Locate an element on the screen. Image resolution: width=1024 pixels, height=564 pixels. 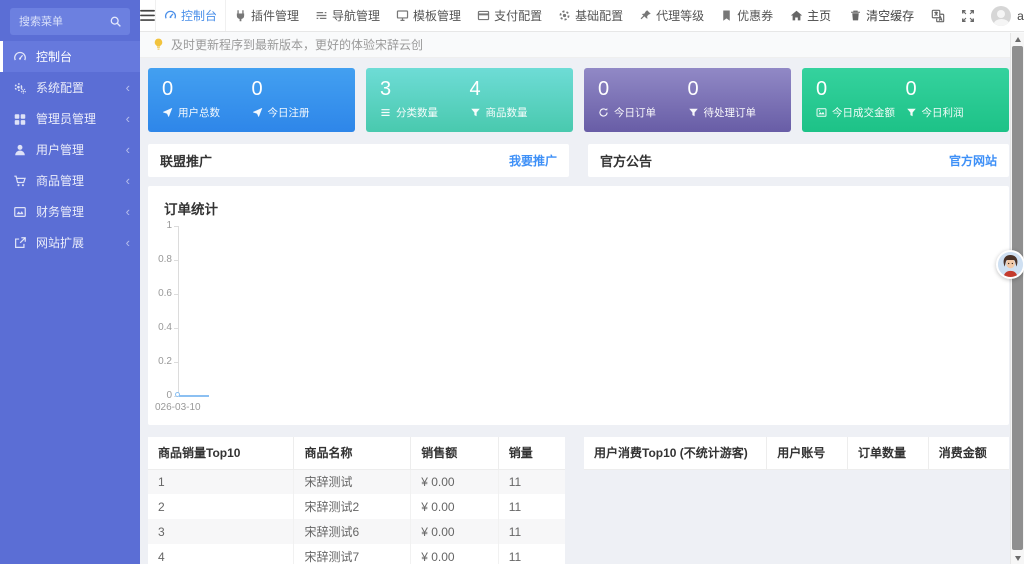
funnel-icon is located at coordinates (693, 112).